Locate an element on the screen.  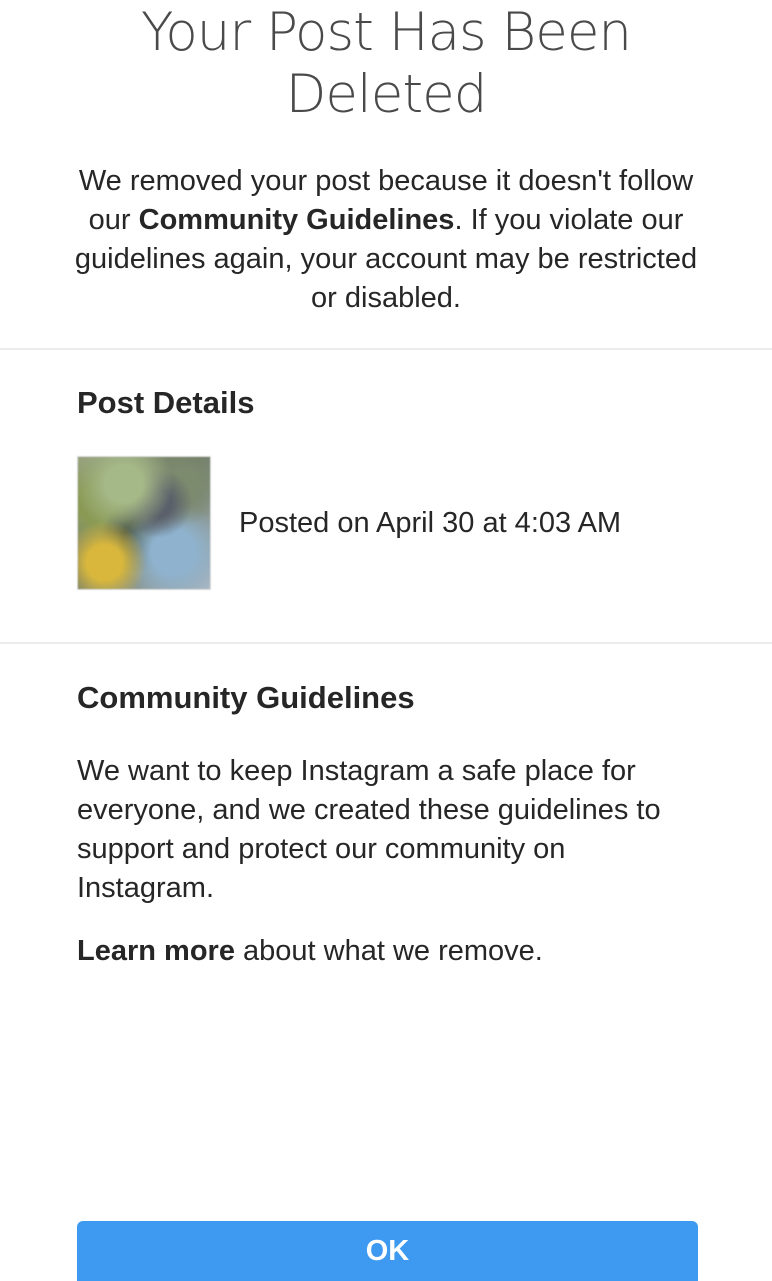
community-guidelines-link: Community Guidelines is located at coordinates (297, 220).